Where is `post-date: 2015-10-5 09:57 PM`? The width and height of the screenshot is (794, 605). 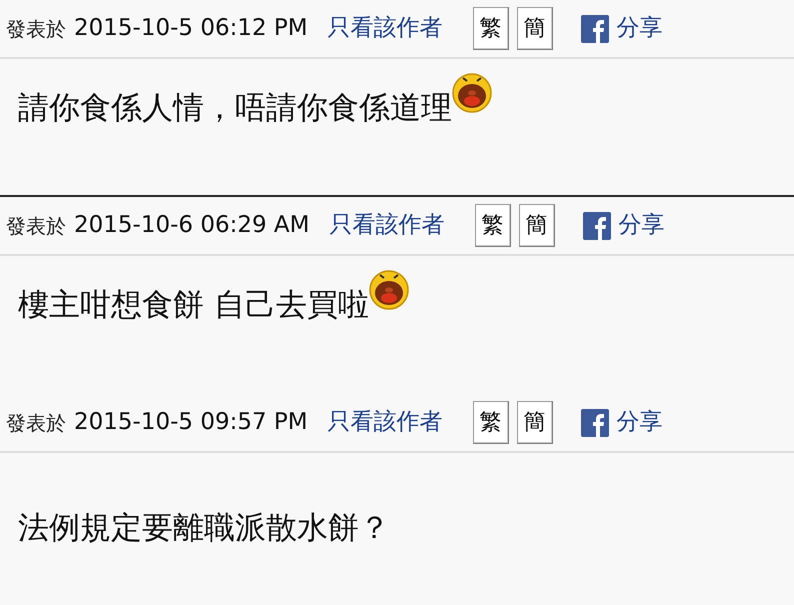 post-date: 2015-10-5 09:57 PM is located at coordinates (191, 423).